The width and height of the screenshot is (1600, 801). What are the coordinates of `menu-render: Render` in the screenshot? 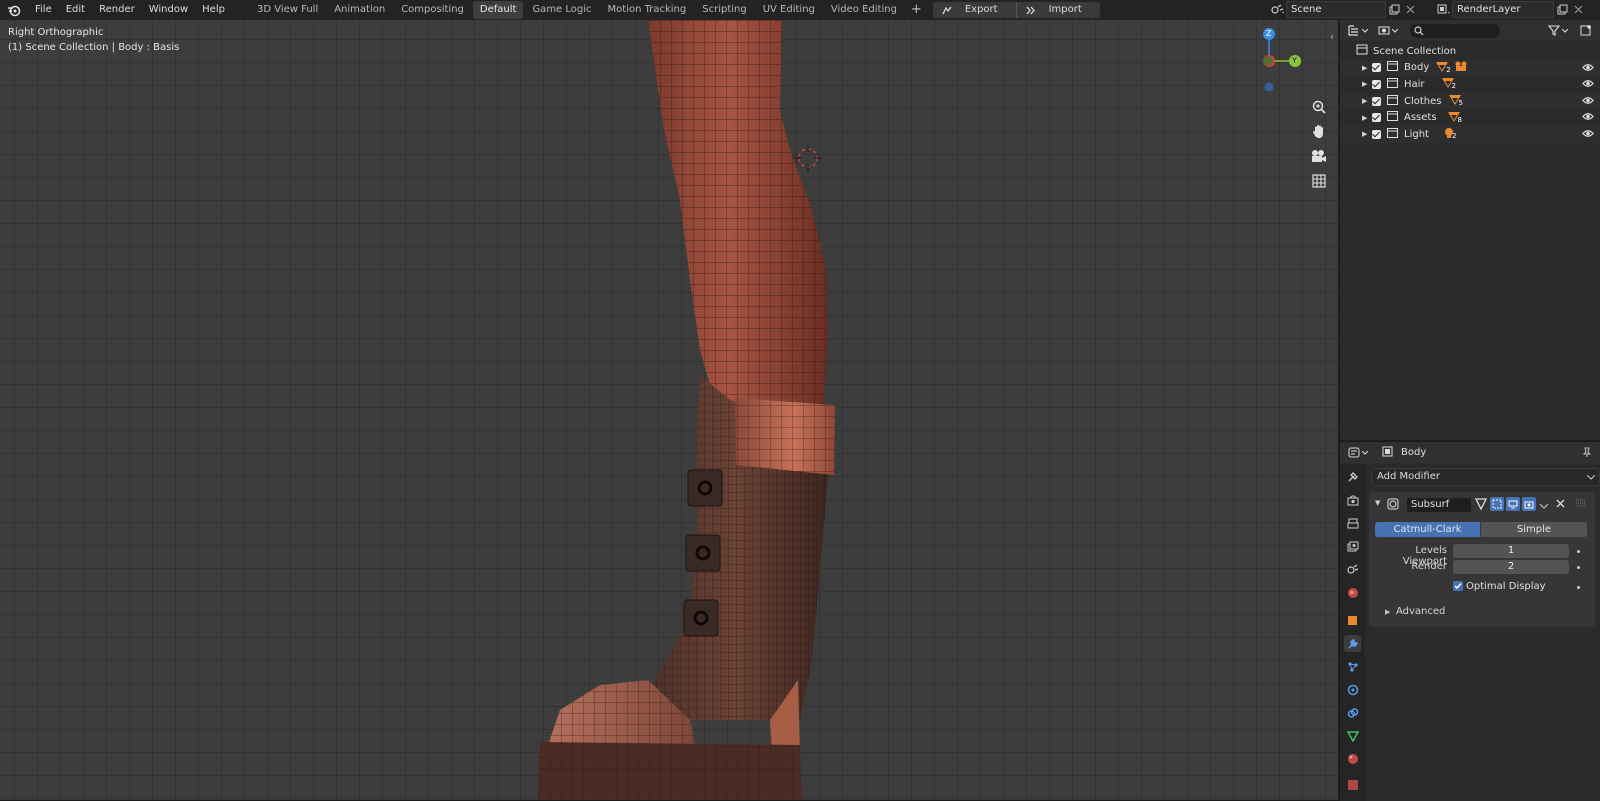 It's located at (117, 10).